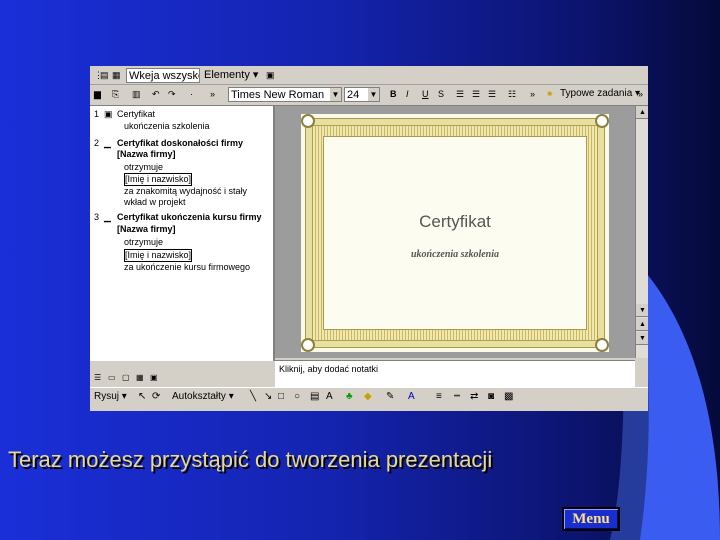  Describe the element at coordinates (189, 217) in the screenshot. I see `outline-slide-3-title: Certyfikat ukończenia kursu firmy` at that location.